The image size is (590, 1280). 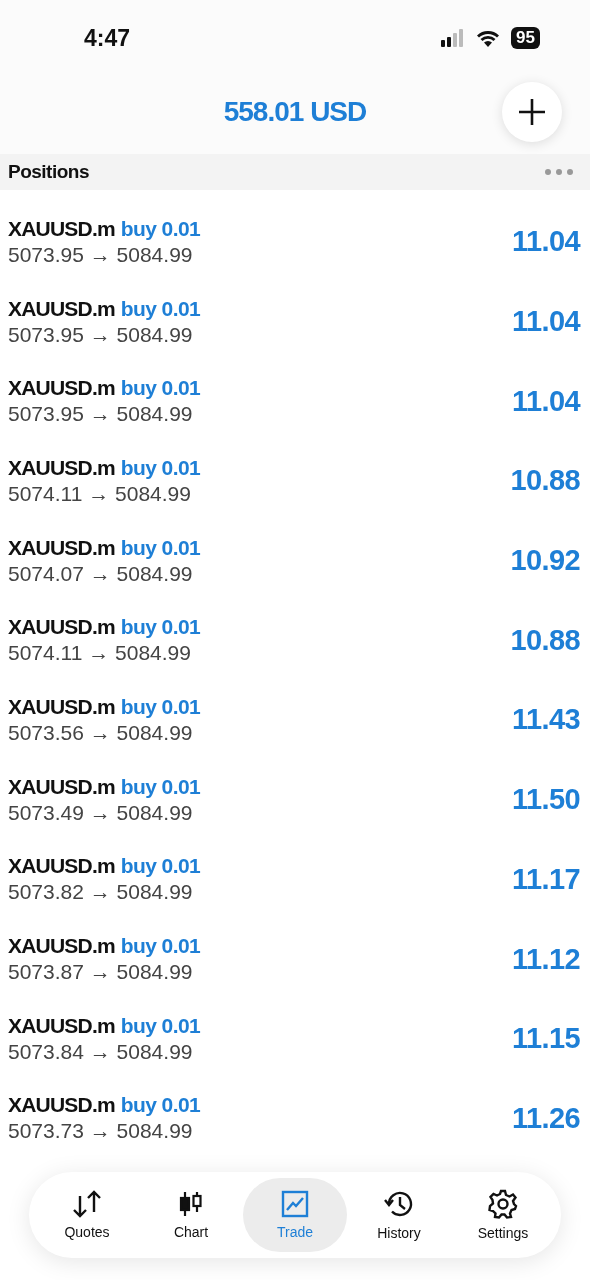 I want to click on price-range: 5073.73 → 5084.99, so click(x=101, y=1131).